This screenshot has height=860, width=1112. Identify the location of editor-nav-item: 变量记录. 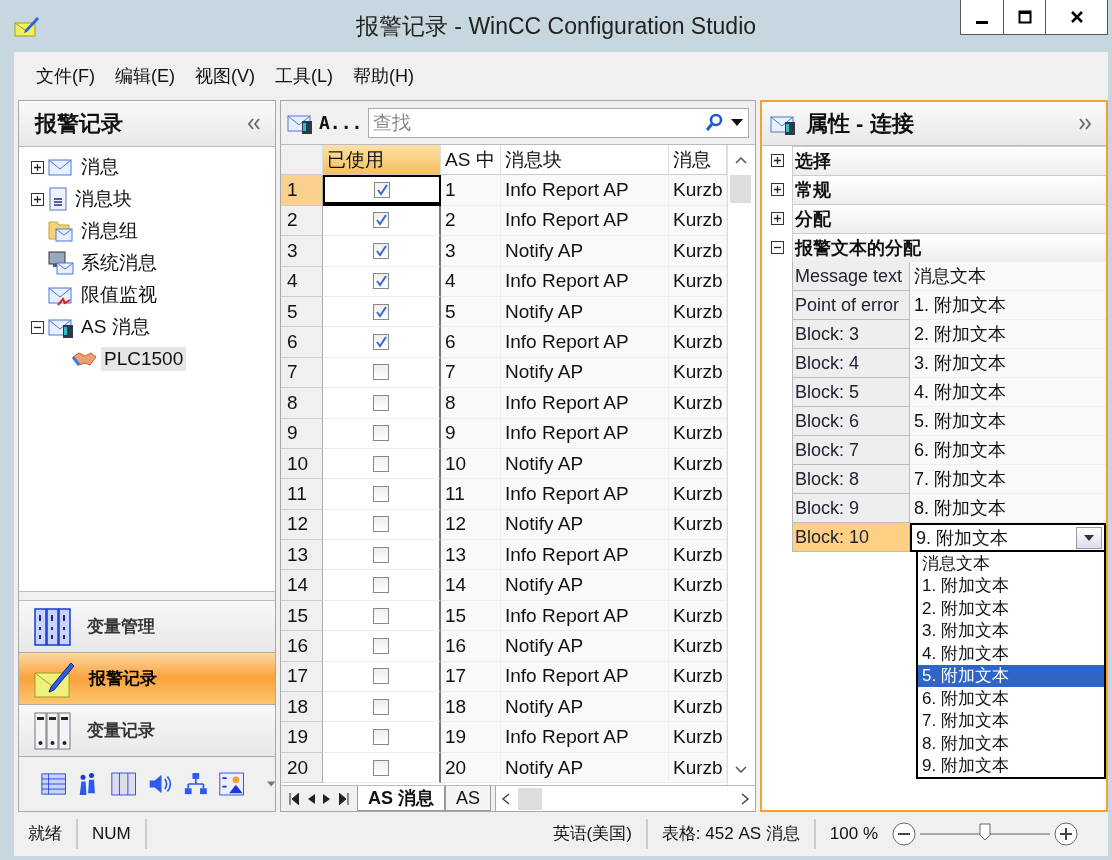
(147, 731).